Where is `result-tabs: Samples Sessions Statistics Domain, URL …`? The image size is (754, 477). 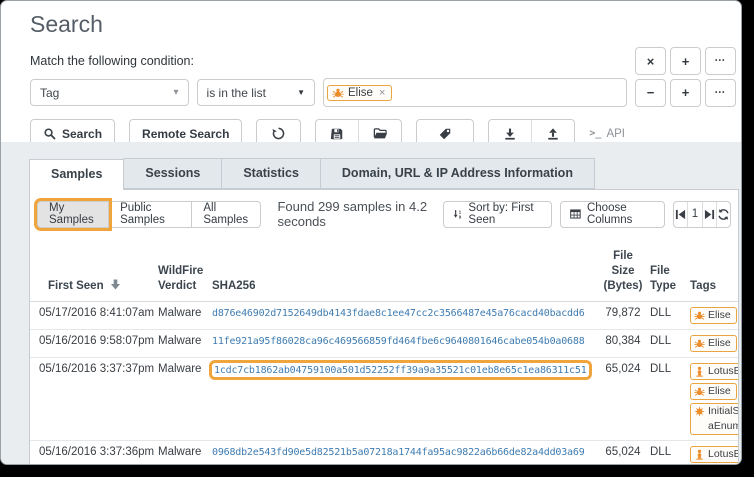
result-tabs: Samples Sessions Statistics Domain, URL … is located at coordinates (385, 174).